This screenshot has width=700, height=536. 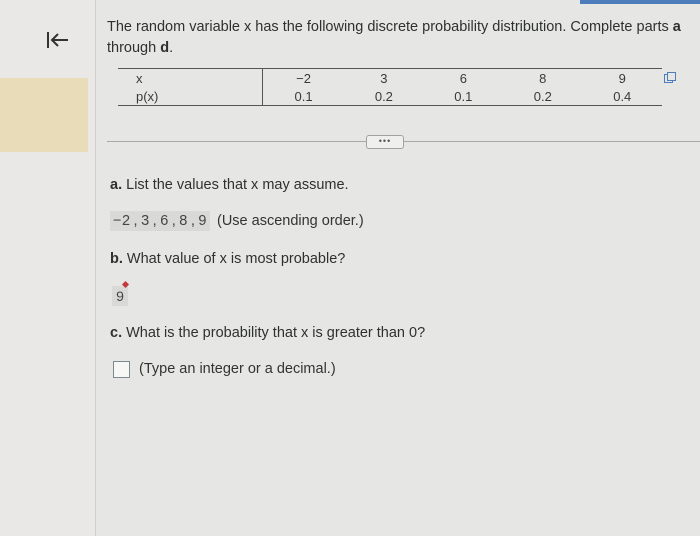 I want to click on answer-value: −2, so click(x=122, y=221).